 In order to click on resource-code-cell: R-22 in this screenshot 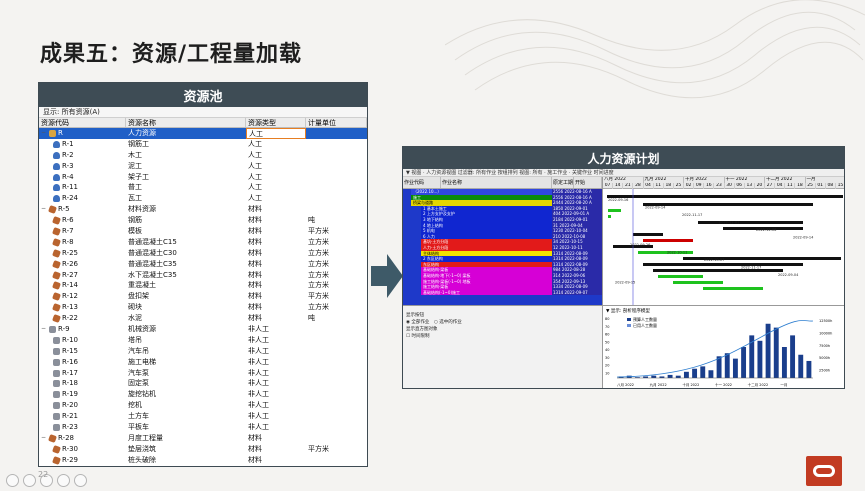, I will do `click(82, 318)`.